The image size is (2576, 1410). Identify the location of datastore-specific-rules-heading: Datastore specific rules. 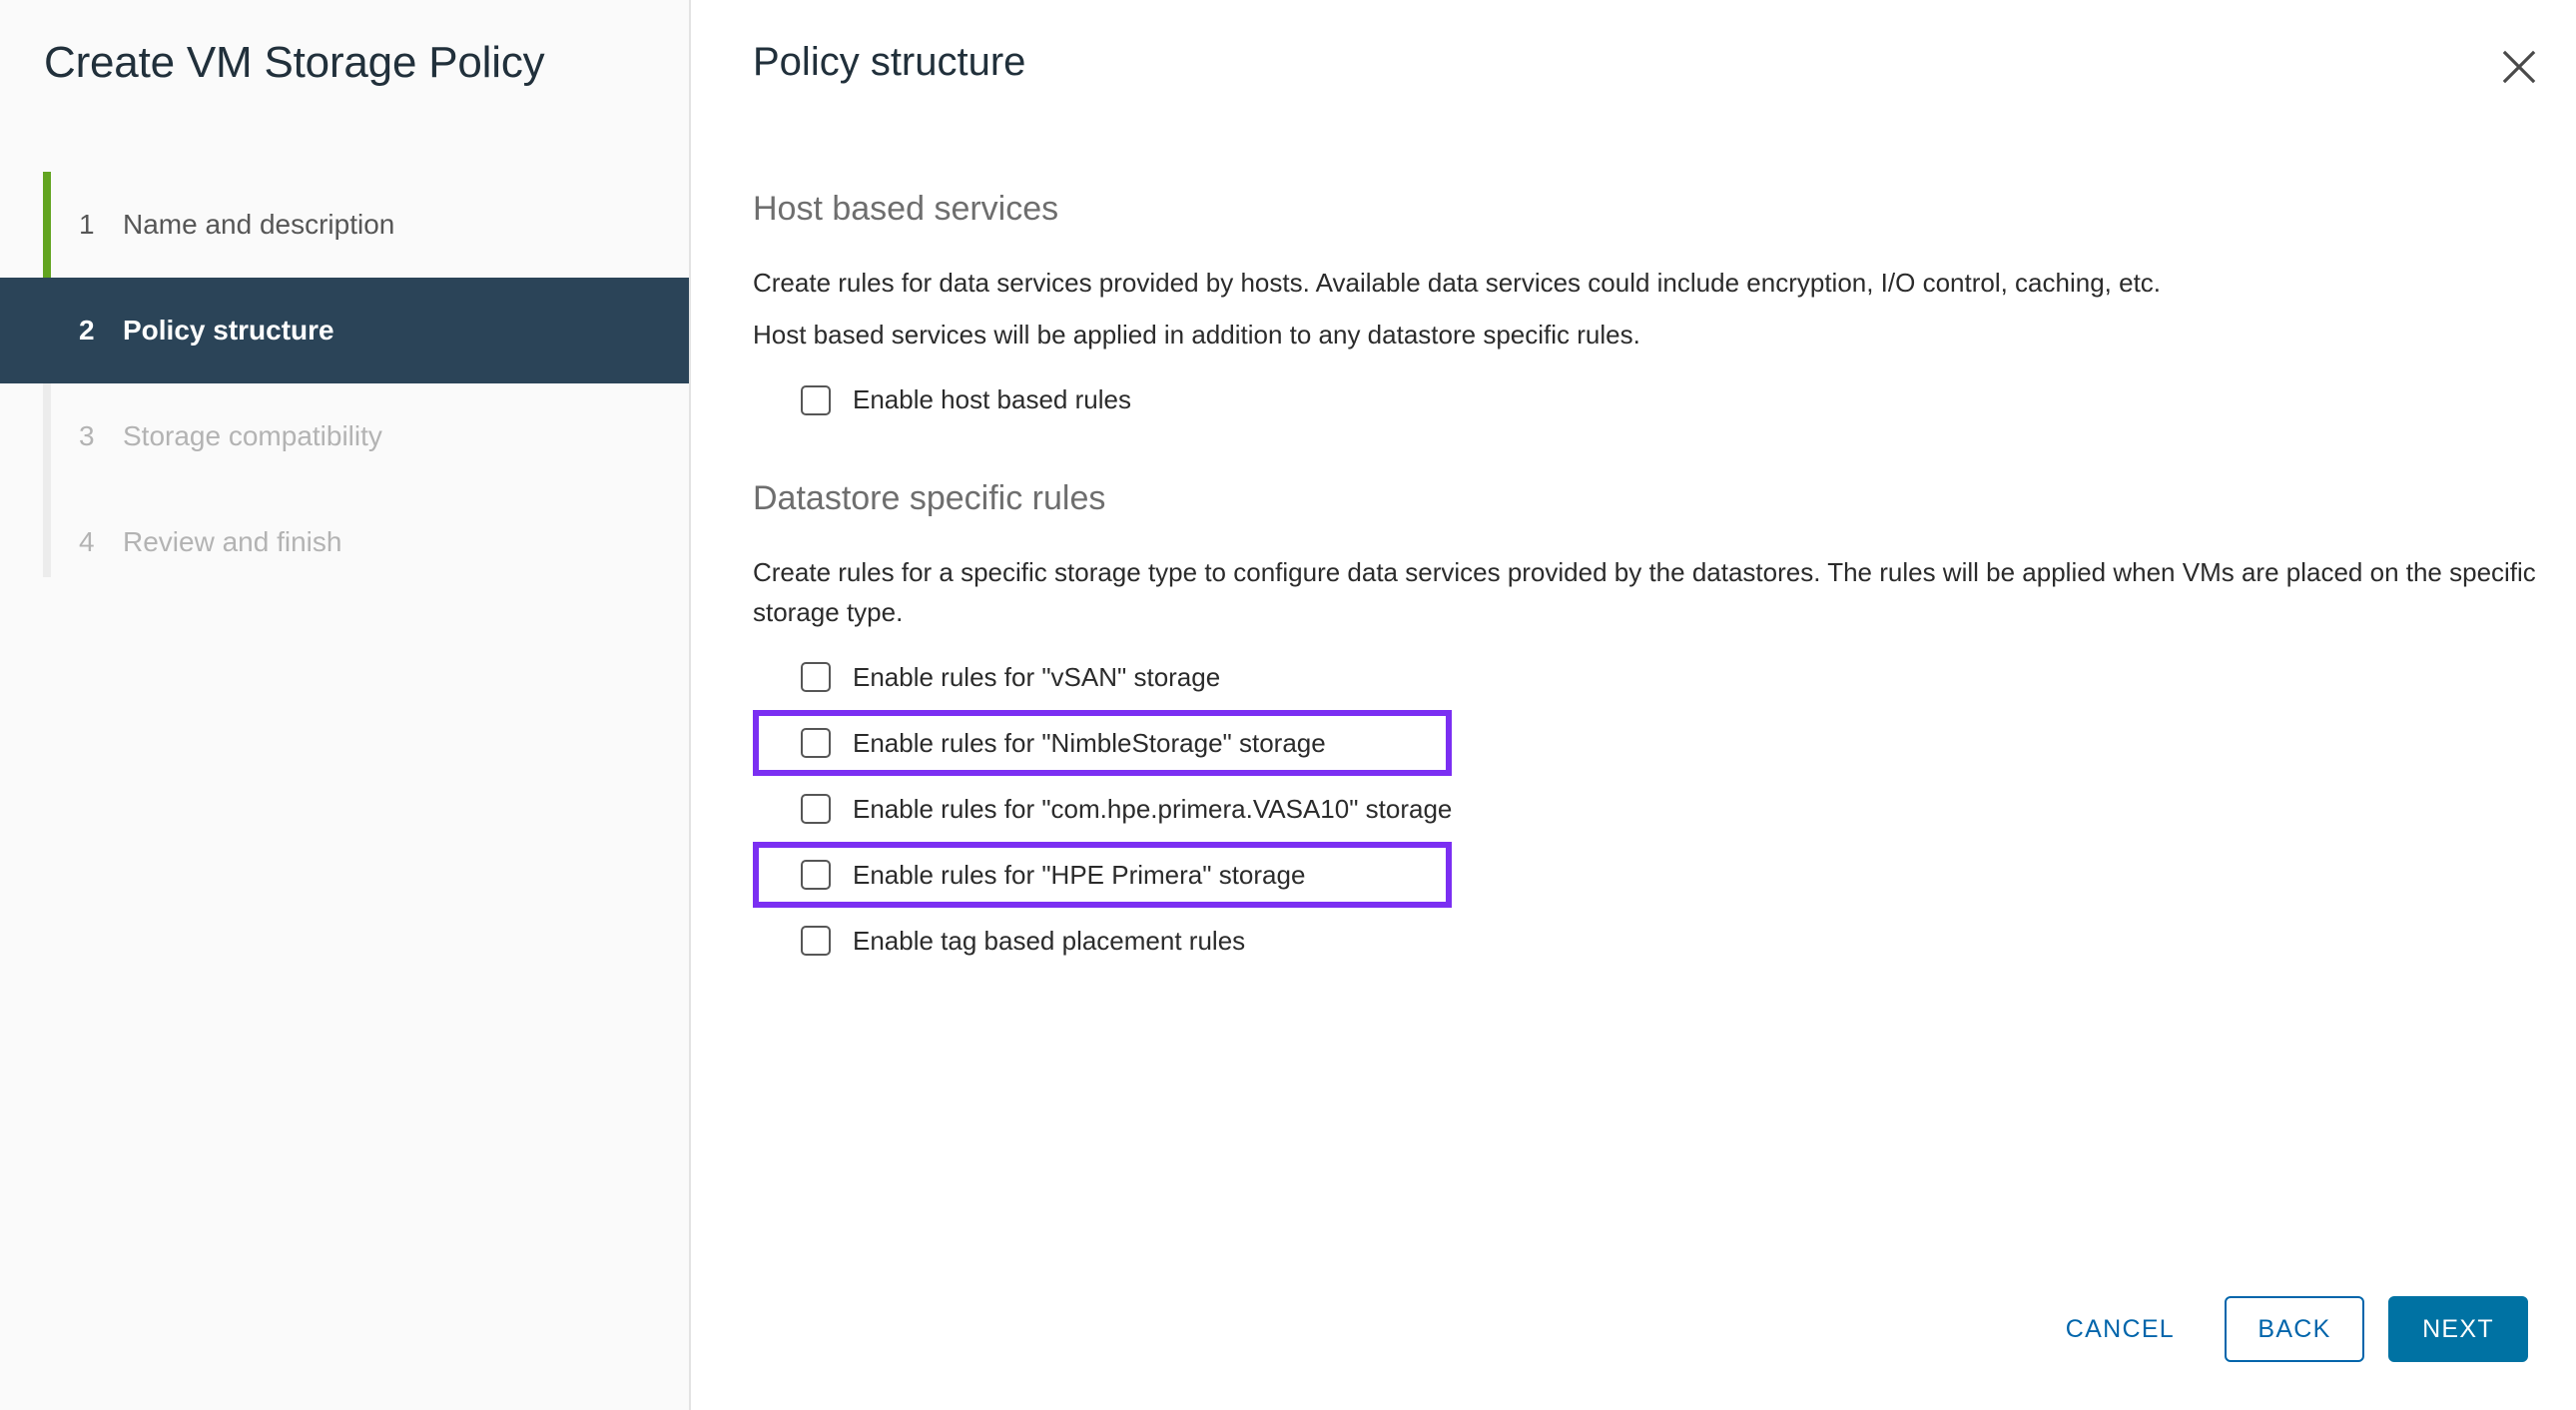
(929, 497).